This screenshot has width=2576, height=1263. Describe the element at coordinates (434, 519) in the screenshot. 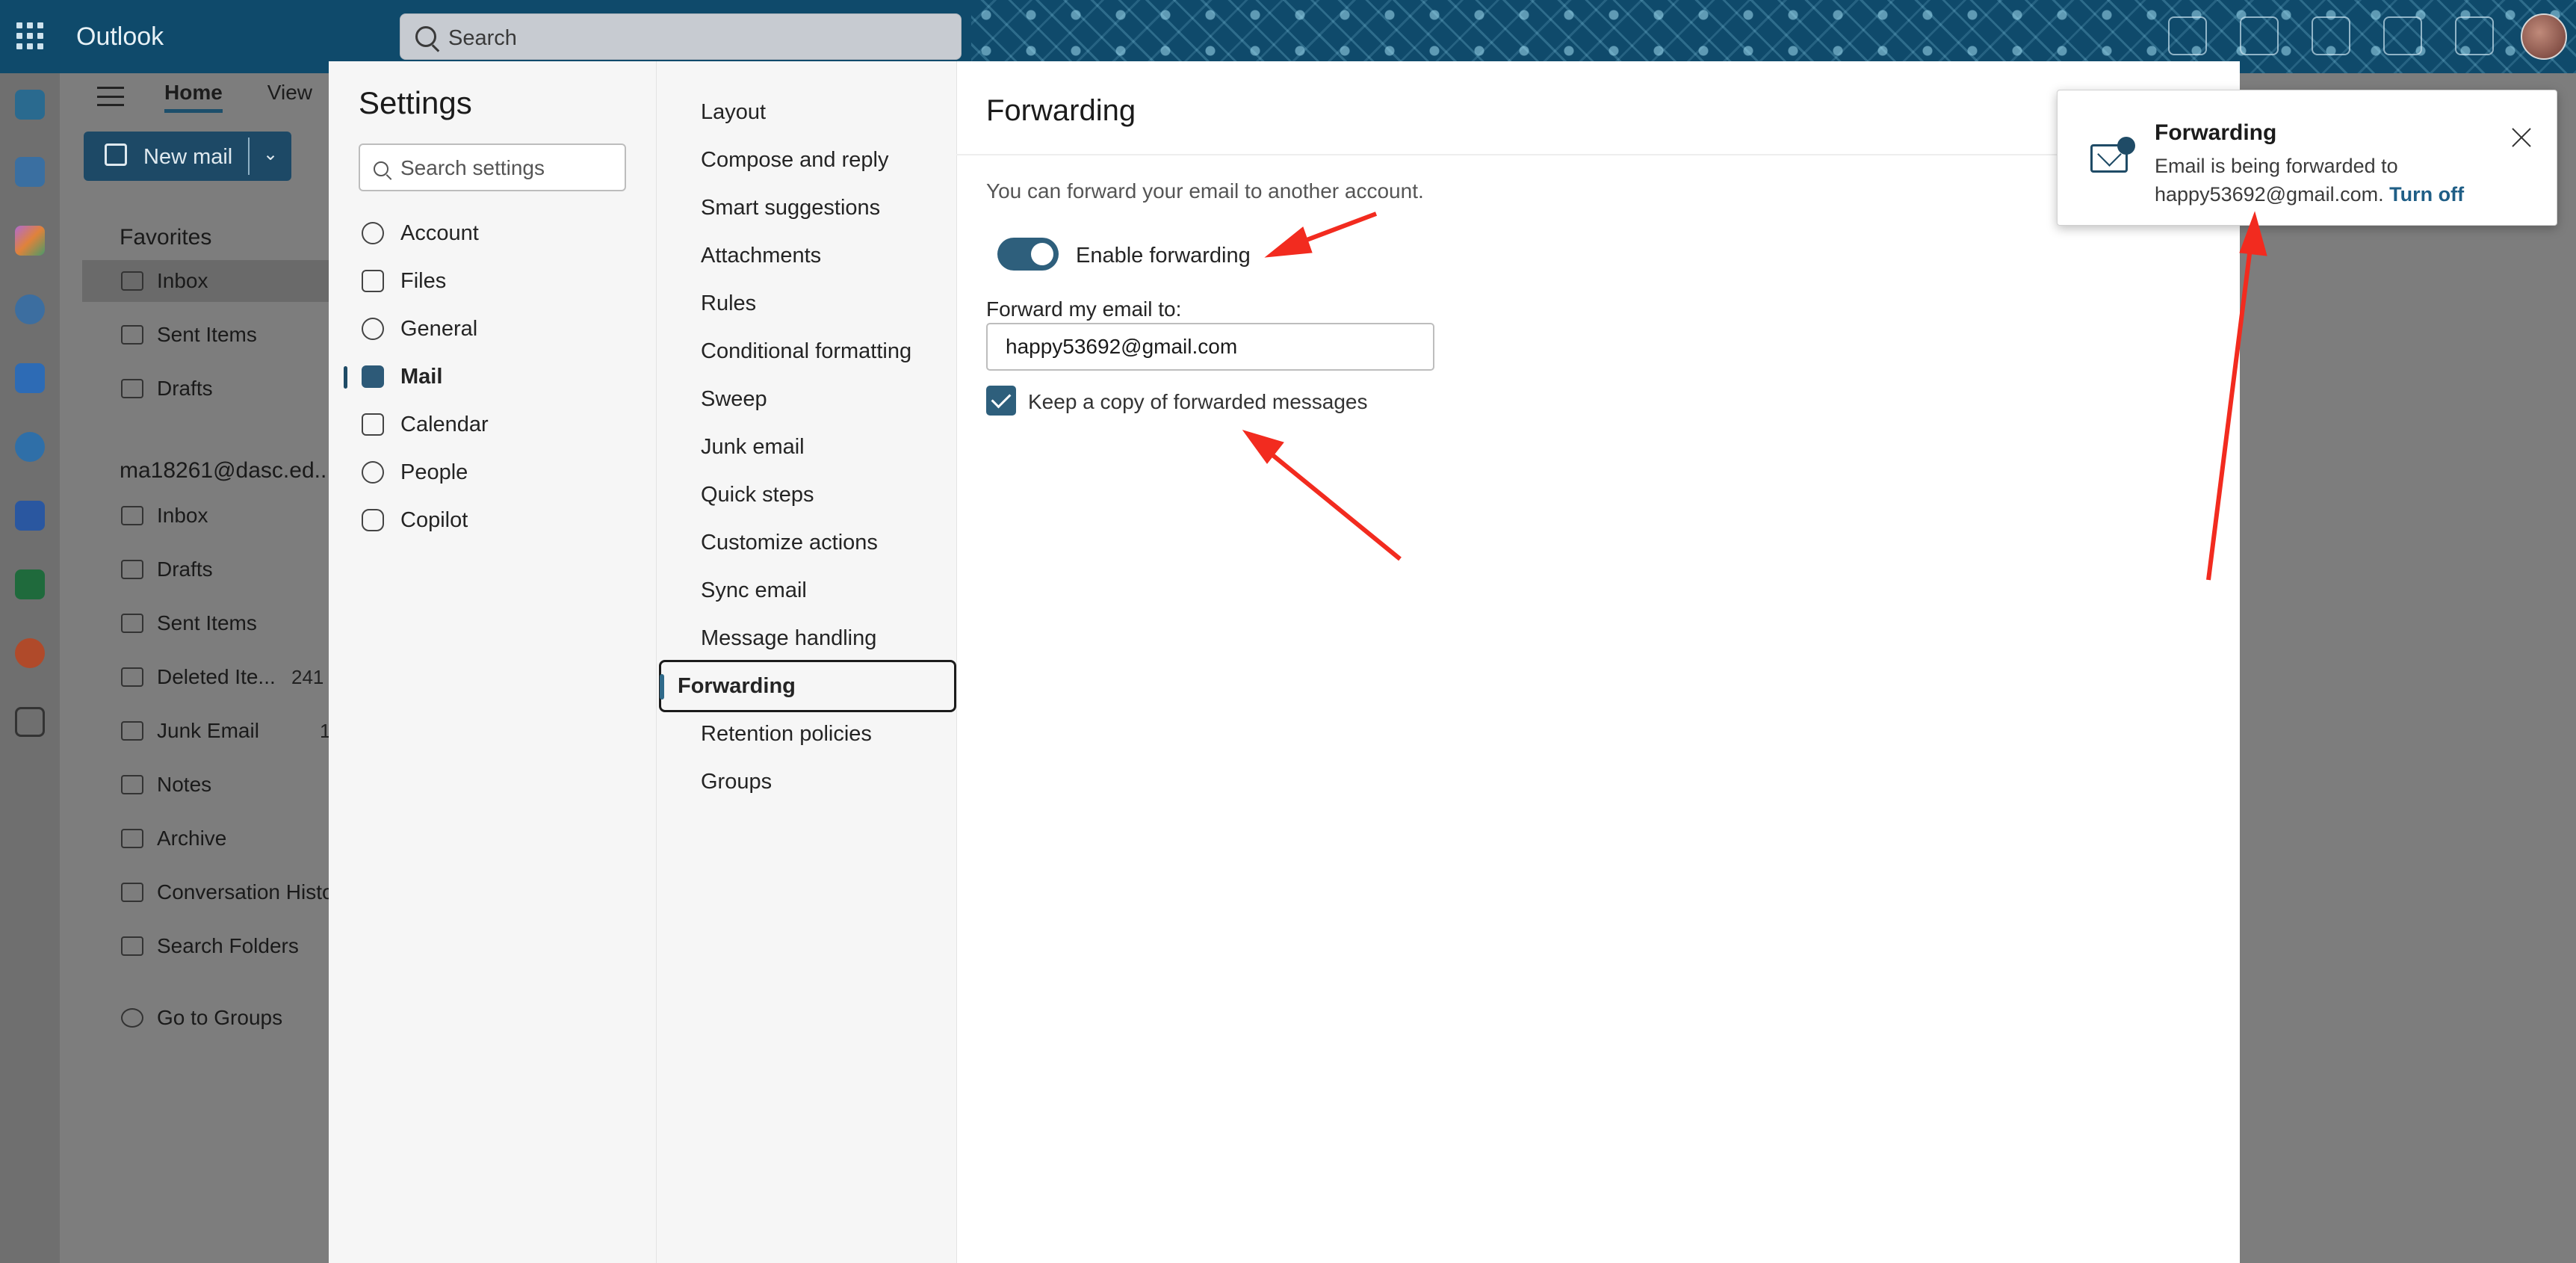

I see `category-label: Copilot` at that location.